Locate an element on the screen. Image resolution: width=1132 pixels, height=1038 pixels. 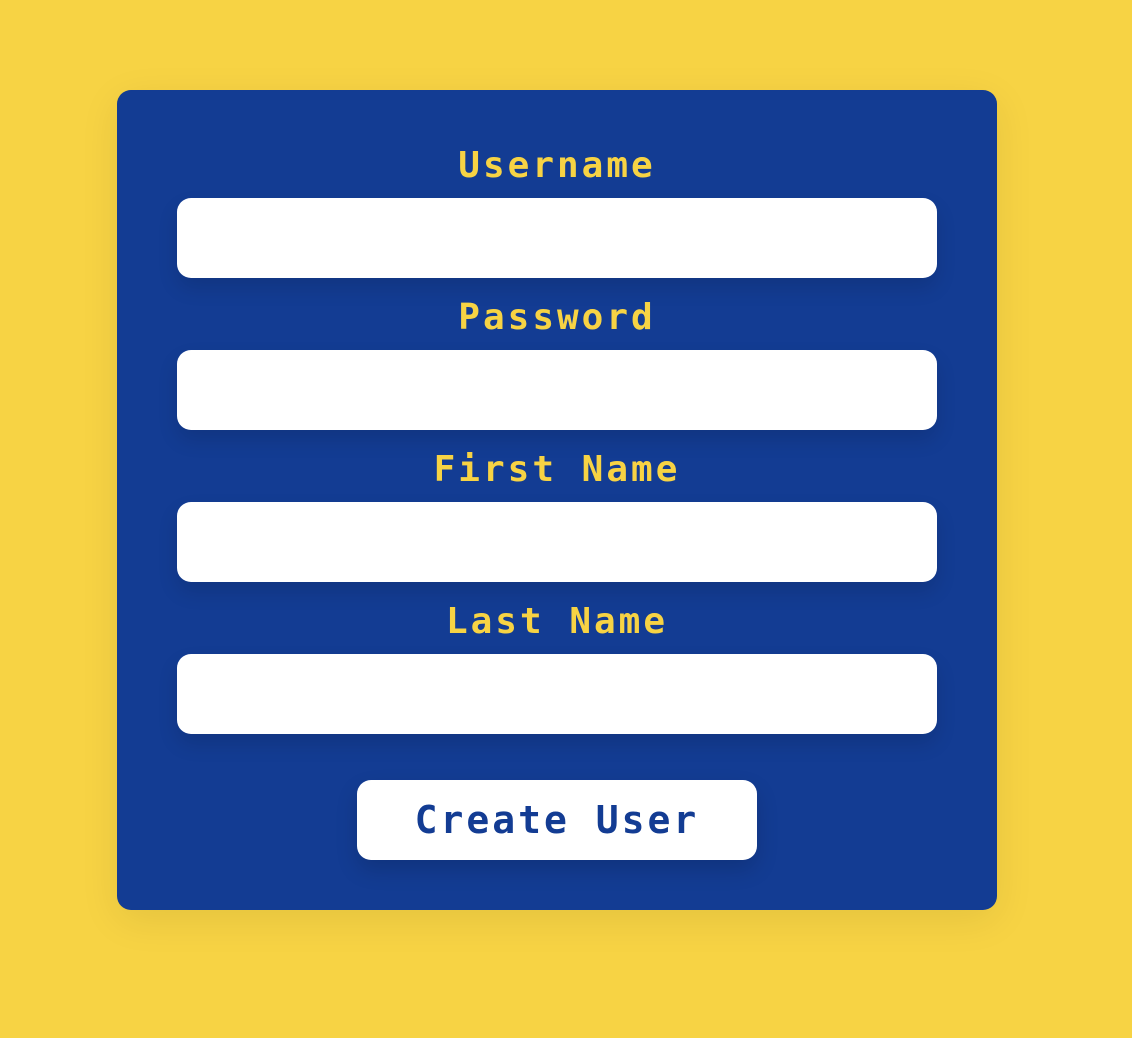
last-name-input is located at coordinates (557, 694).